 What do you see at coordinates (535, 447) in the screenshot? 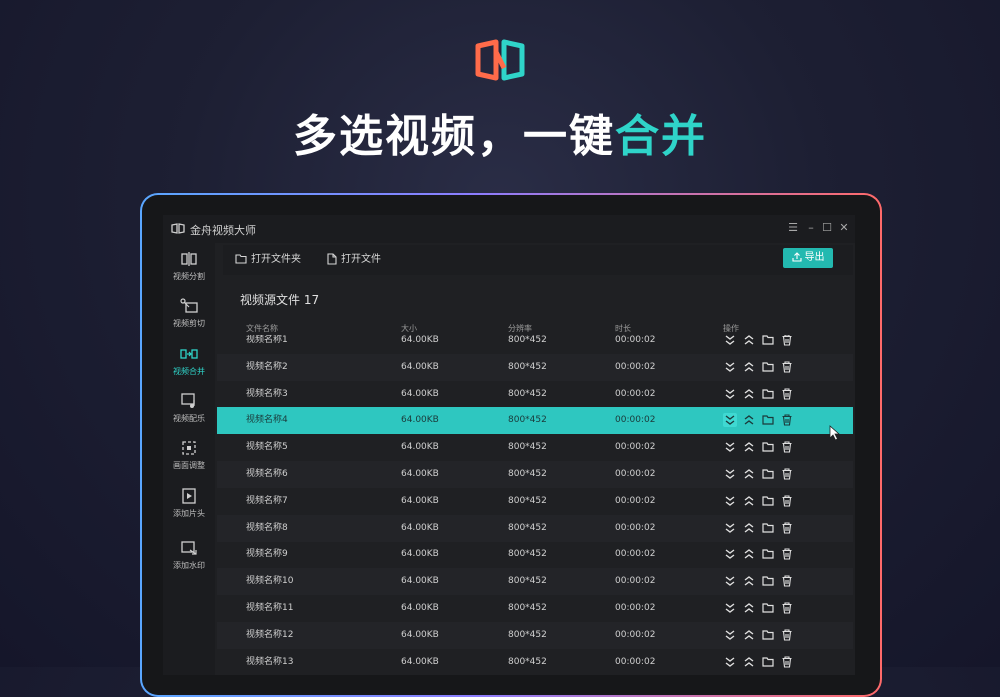
I see `table-row: 视频名称5 64.00KB 800*452 00:00:02` at bounding box center [535, 447].